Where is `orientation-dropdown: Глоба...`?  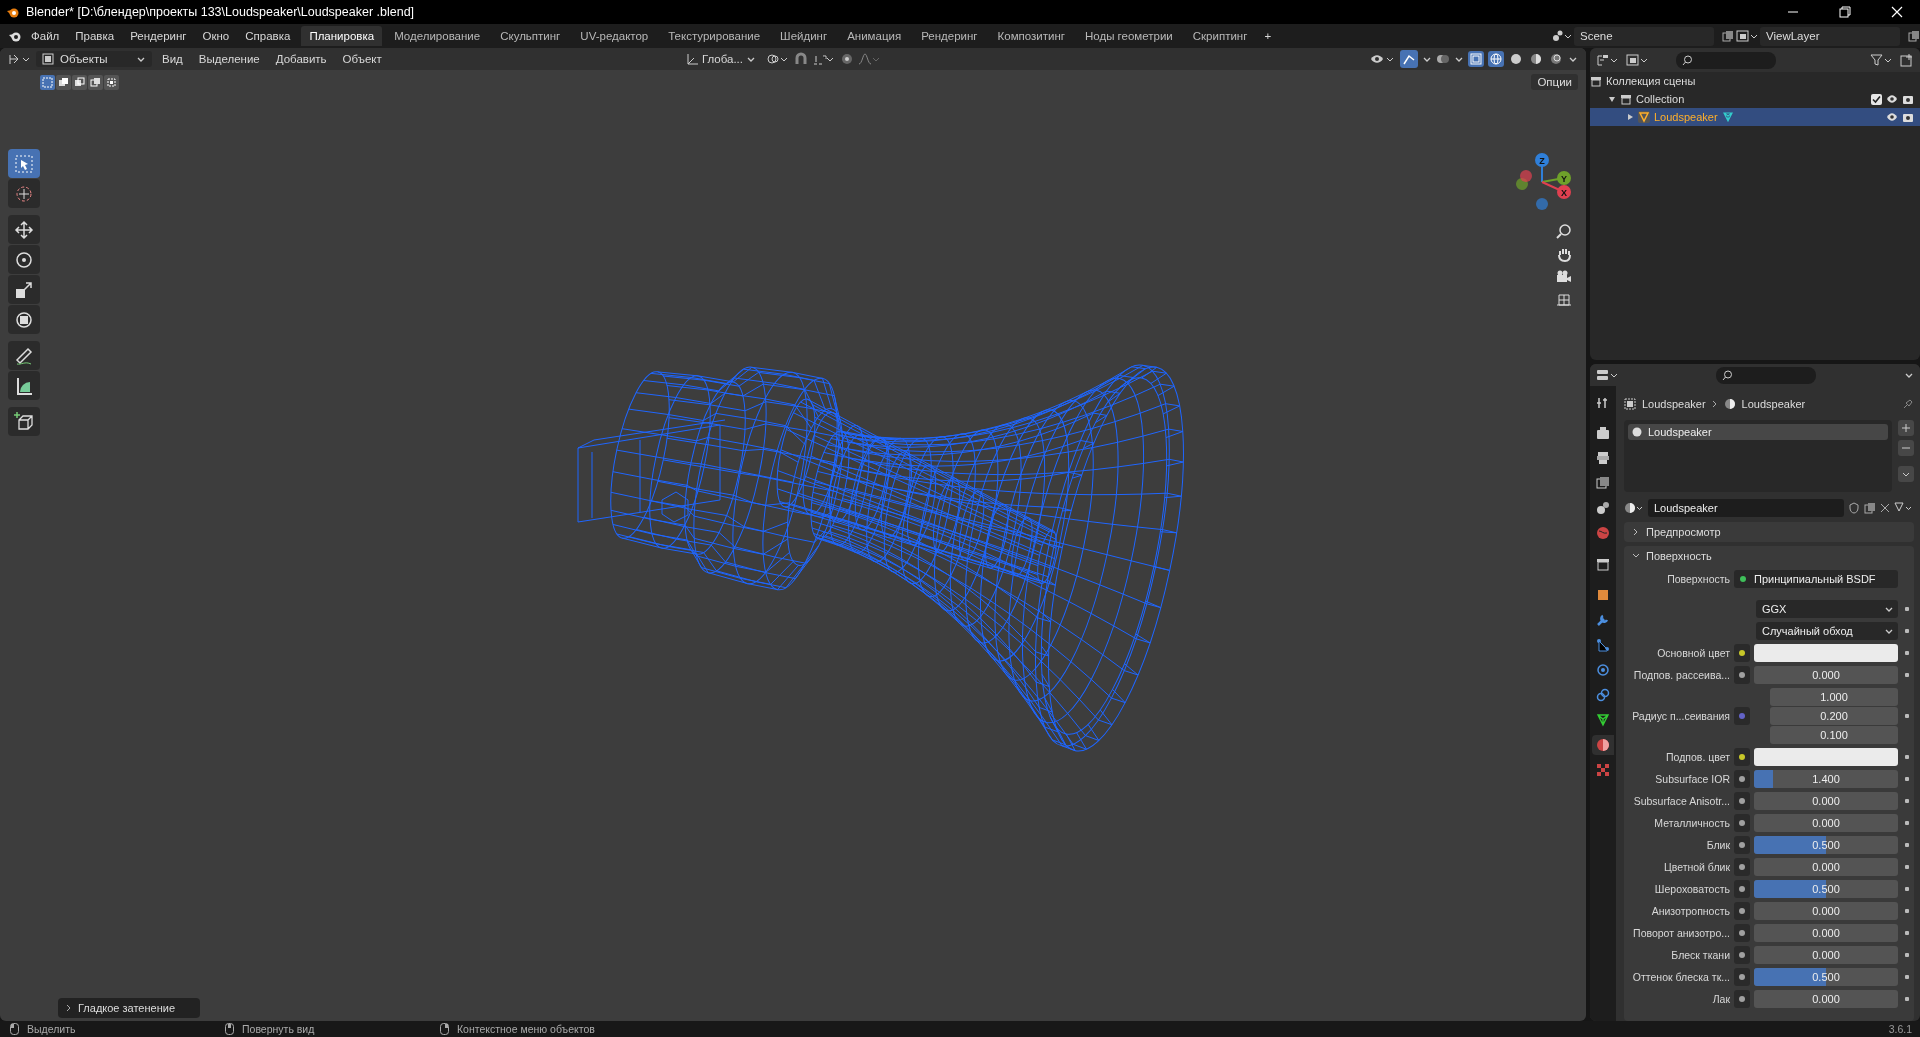
orientation-dropdown: Глоба... is located at coordinates (720, 59).